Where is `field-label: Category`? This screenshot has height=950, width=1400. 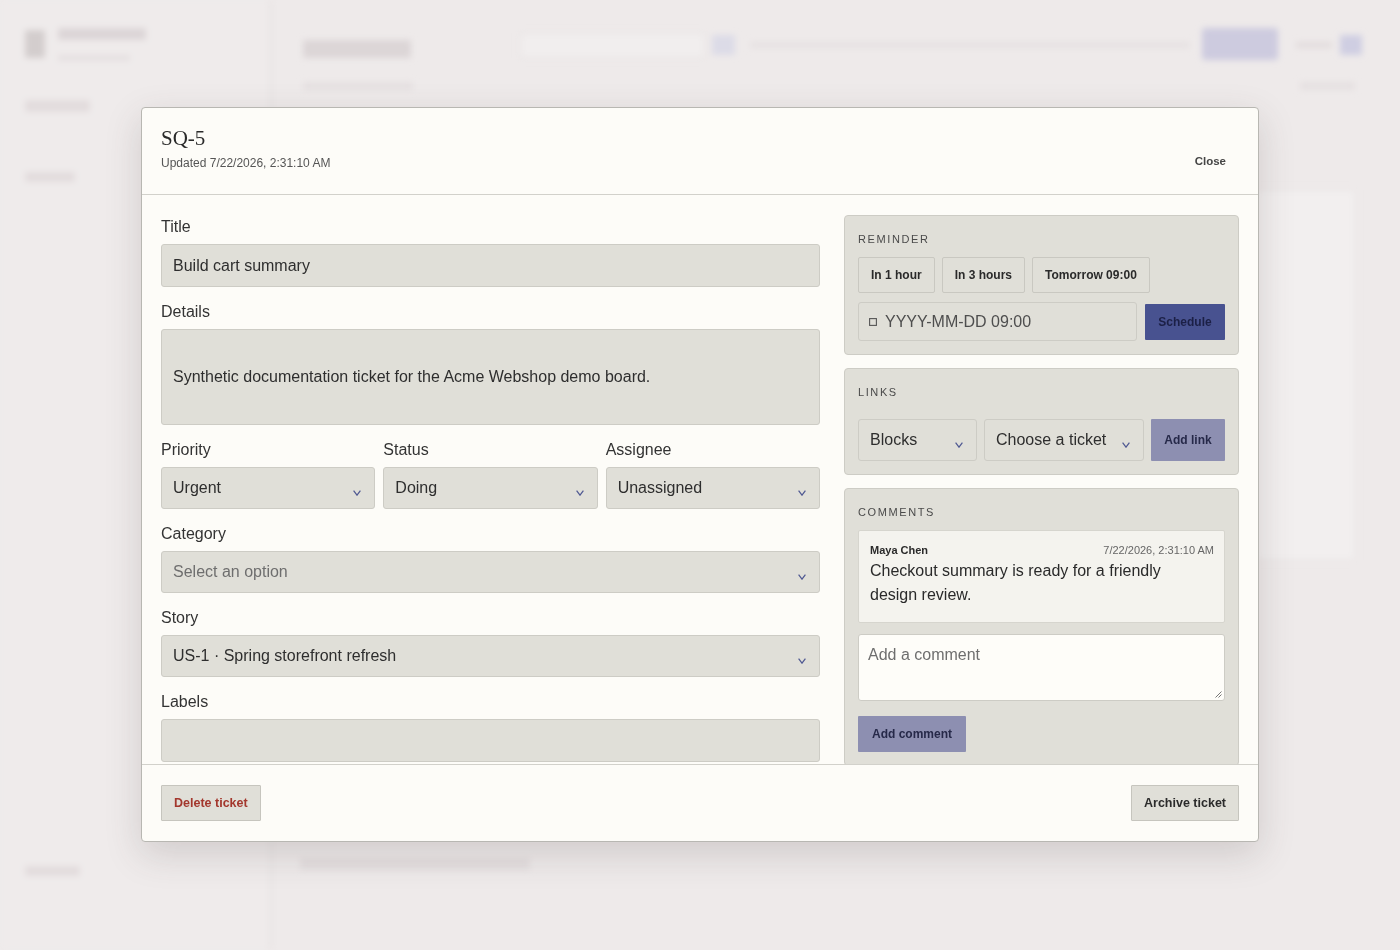
field-label: Category is located at coordinates (194, 534).